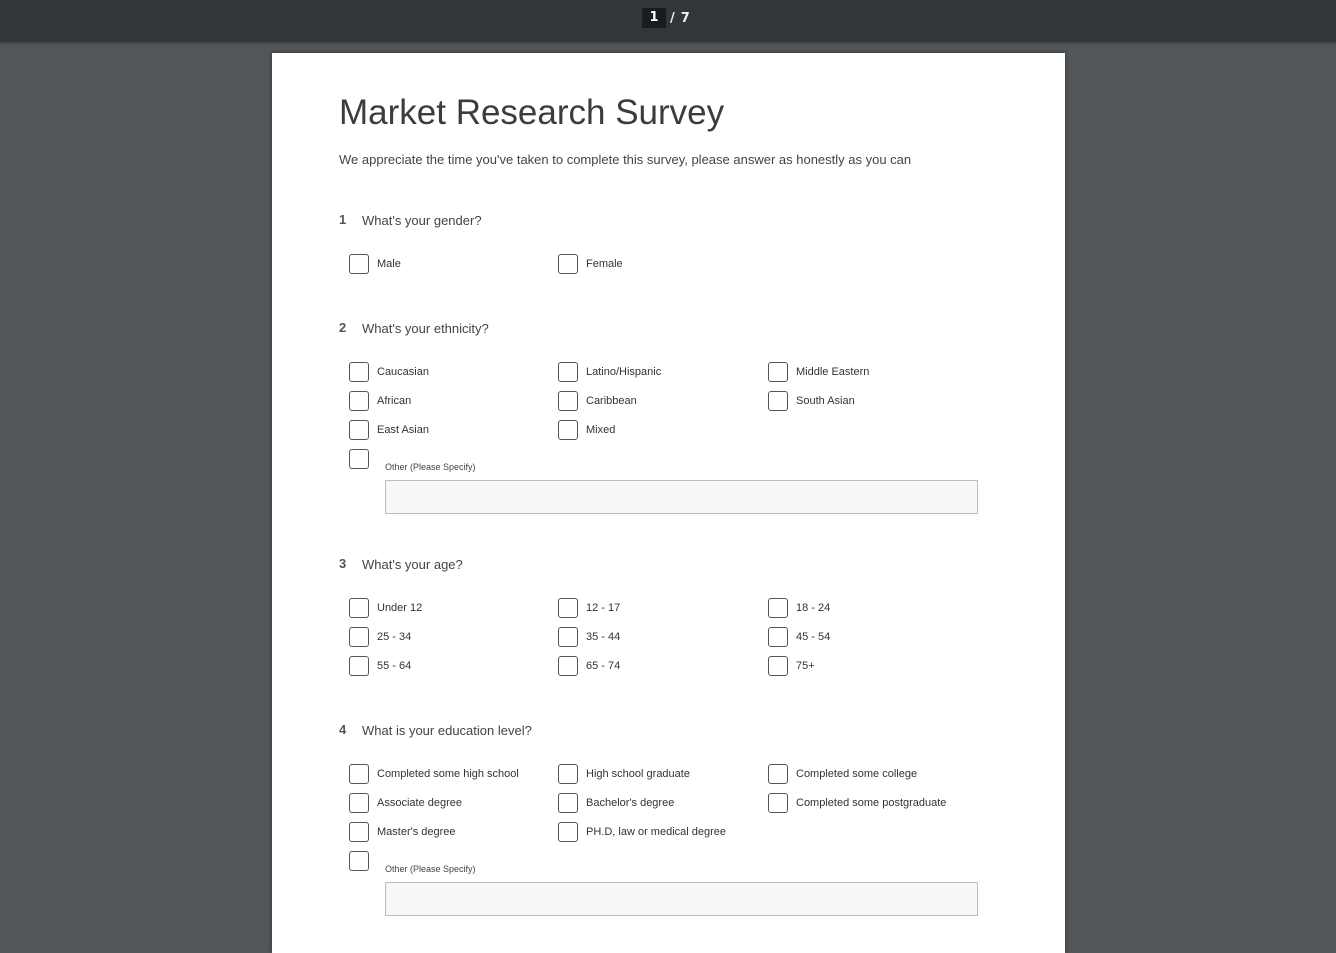  Describe the element at coordinates (611, 401) in the screenshot. I see `checkbox-label: Caribbean` at that location.